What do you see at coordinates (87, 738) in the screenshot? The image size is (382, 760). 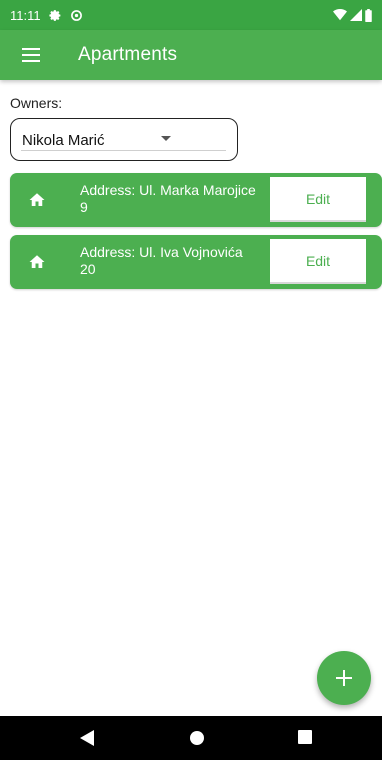 I see `back-icon` at bounding box center [87, 738].